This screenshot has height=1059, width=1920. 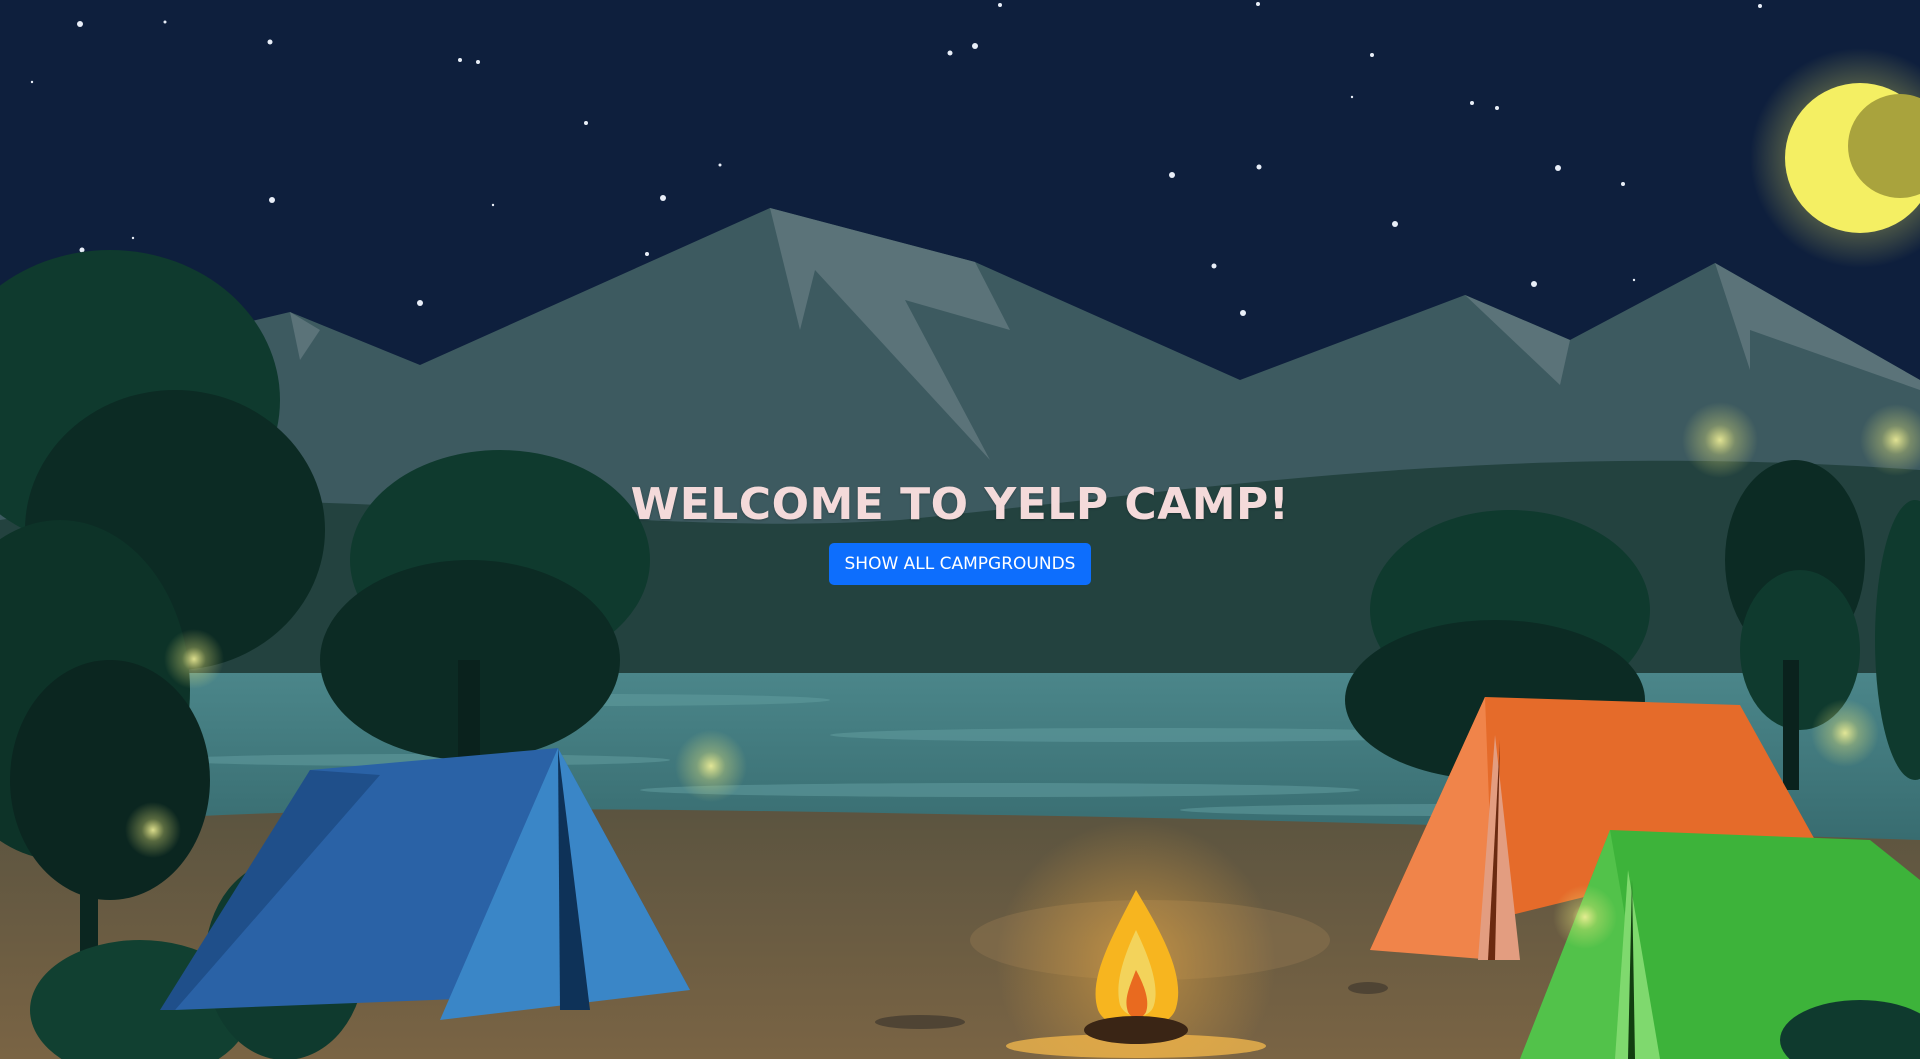 I want to click on page-title: WELCOME TO YELP CAMP!, so click(x=960, y=504).